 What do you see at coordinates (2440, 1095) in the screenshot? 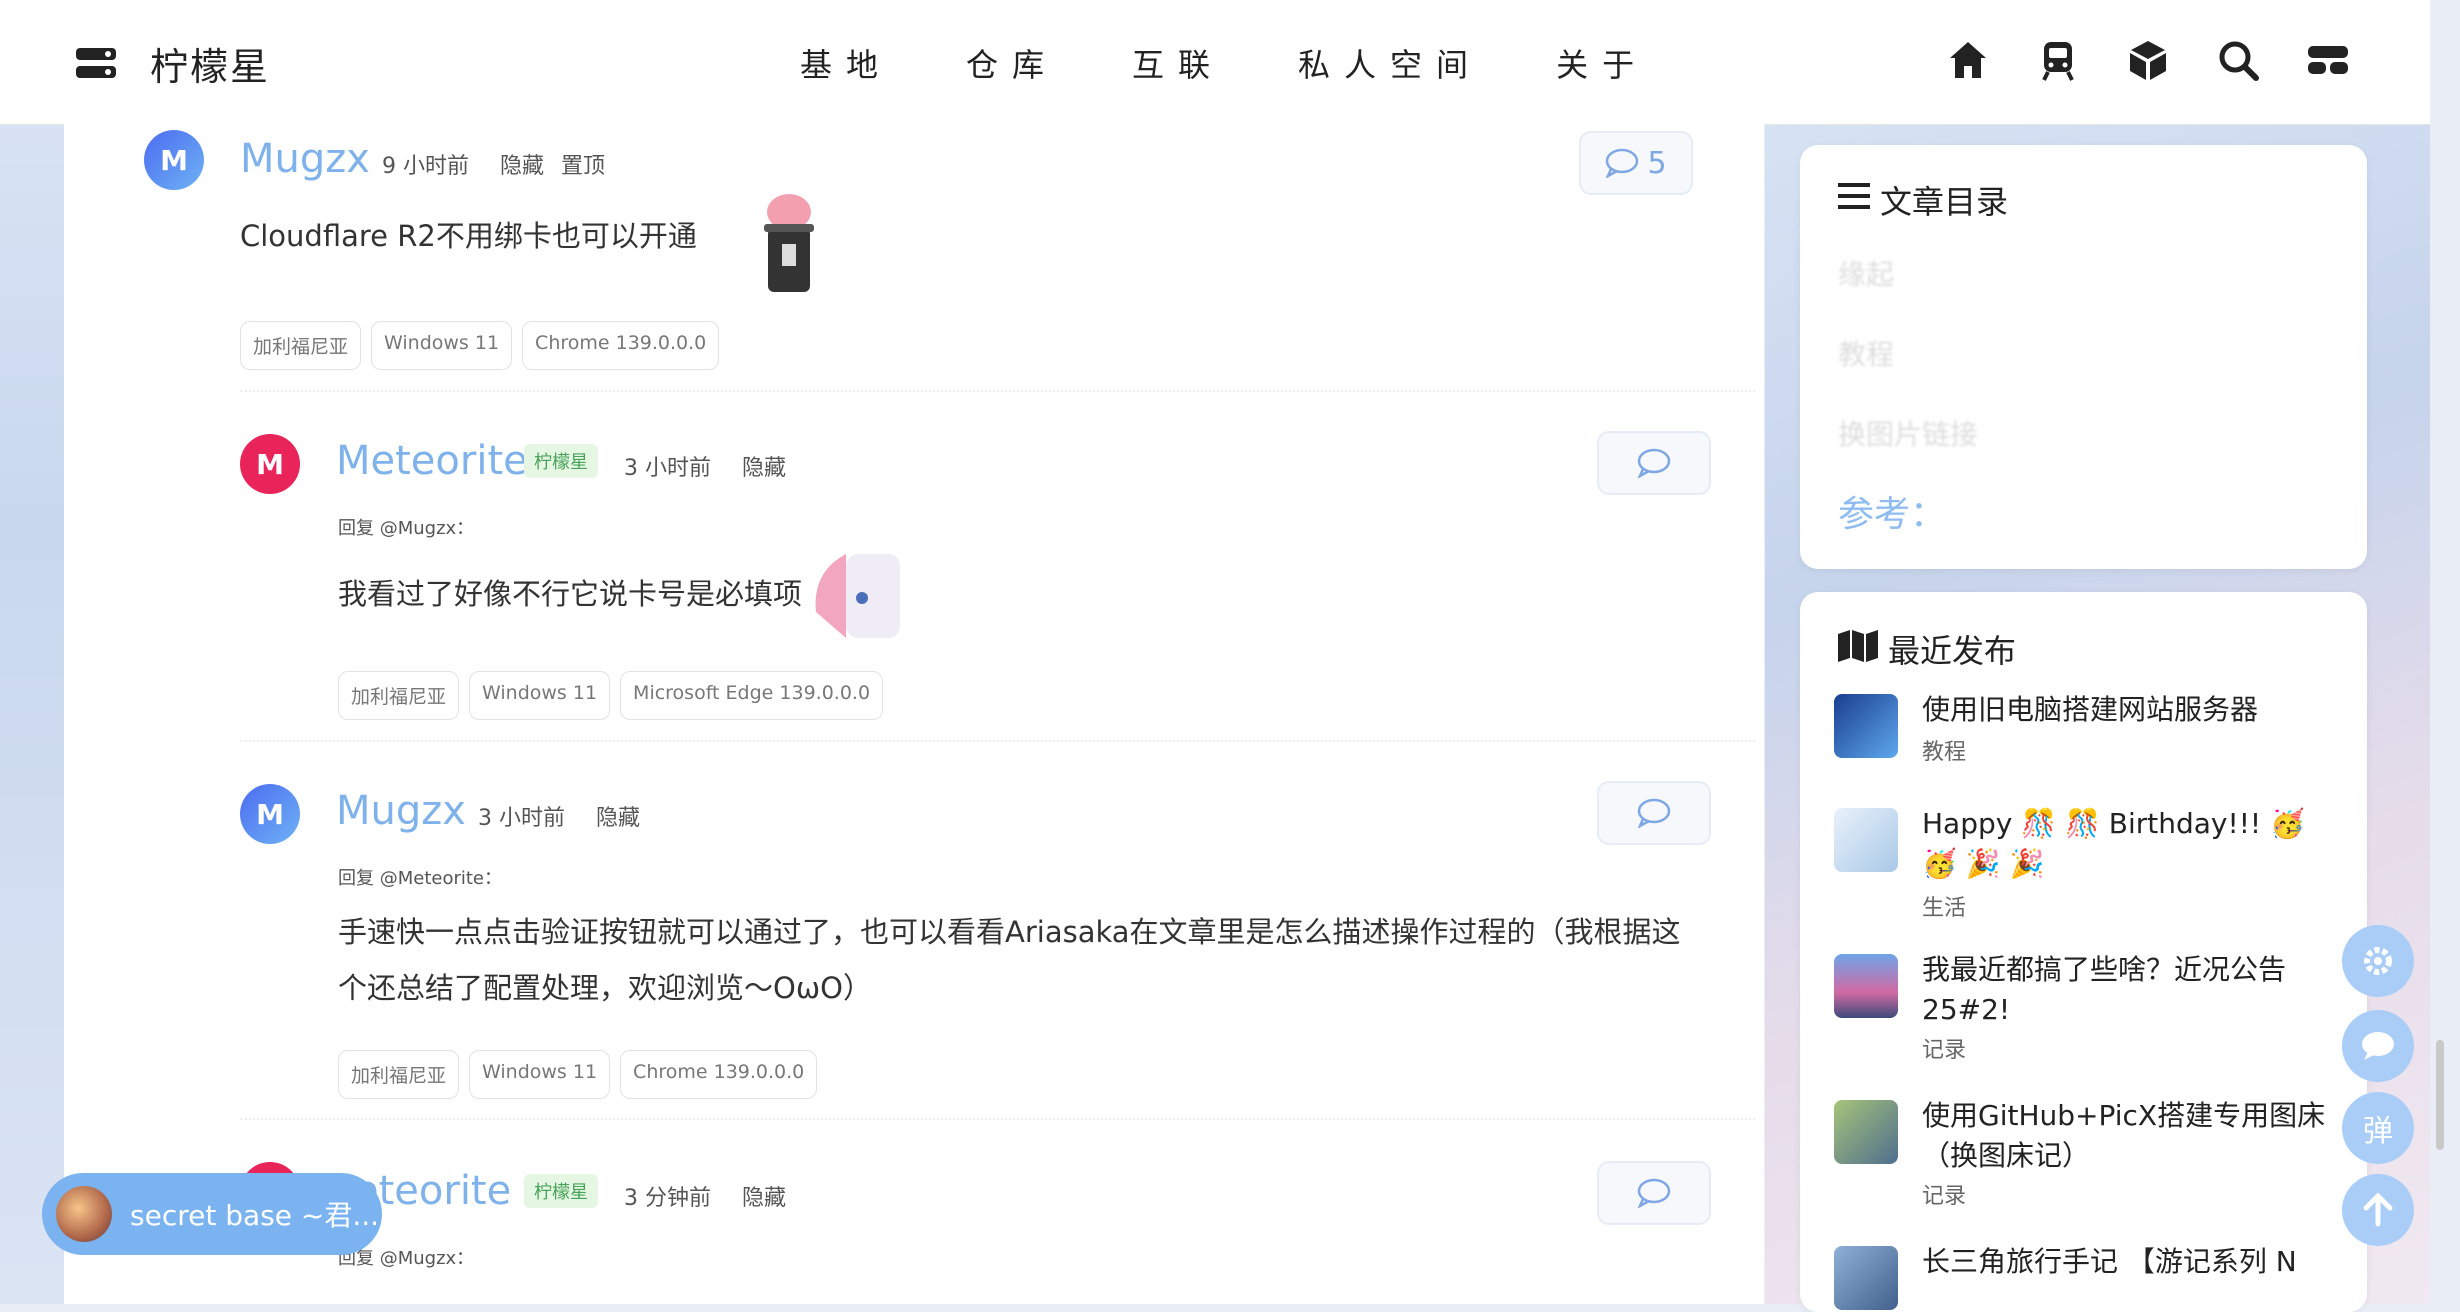
I see `page-scrollbar` at bounding box center [2440, 1095].